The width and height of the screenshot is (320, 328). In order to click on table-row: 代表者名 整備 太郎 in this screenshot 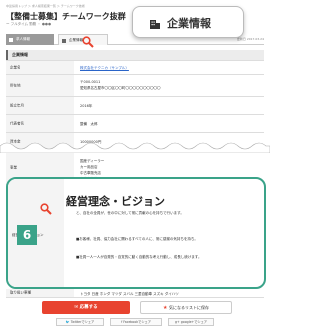, I will do `click(135, 124)`.